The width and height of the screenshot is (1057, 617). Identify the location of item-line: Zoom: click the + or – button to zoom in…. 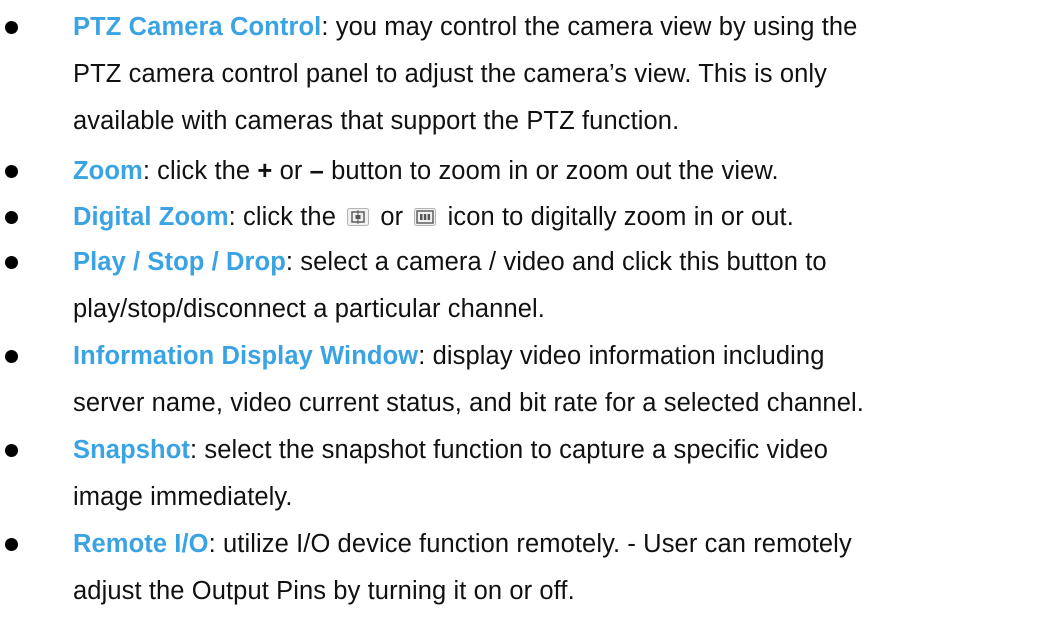
(426, 171).